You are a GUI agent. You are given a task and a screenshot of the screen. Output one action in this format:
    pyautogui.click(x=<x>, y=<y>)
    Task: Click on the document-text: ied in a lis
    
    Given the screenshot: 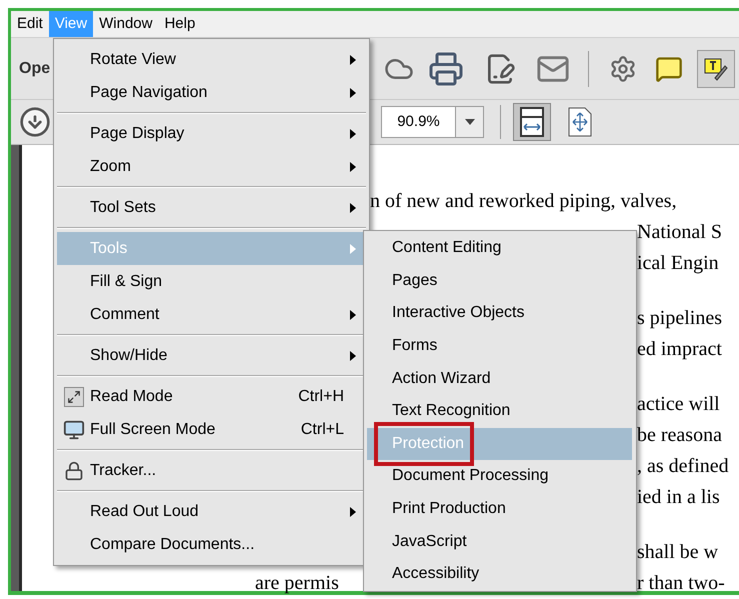 What is the action you would take?
    pyautogui.click(x=678, y=496)
    